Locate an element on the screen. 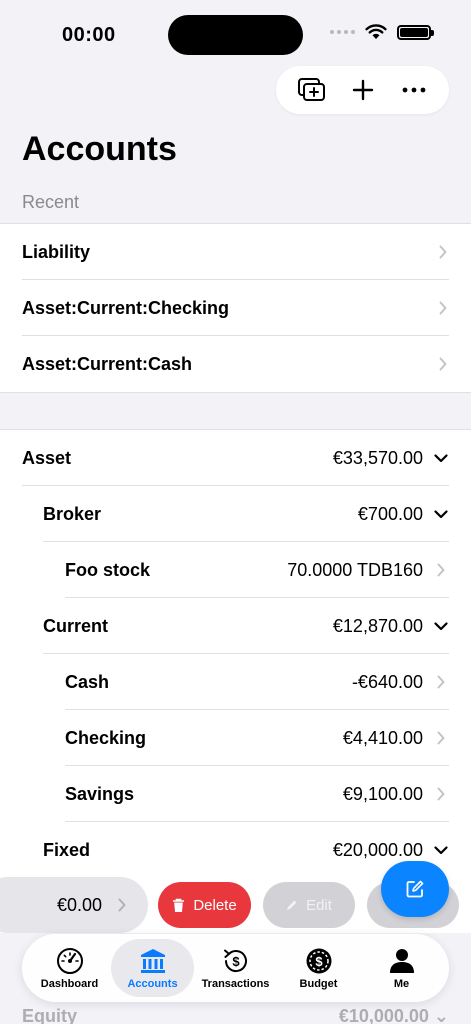 The width and height of the screenshot is (471, 1024). dollar-cycle-icon: $ is located at coordinates (235, 960).